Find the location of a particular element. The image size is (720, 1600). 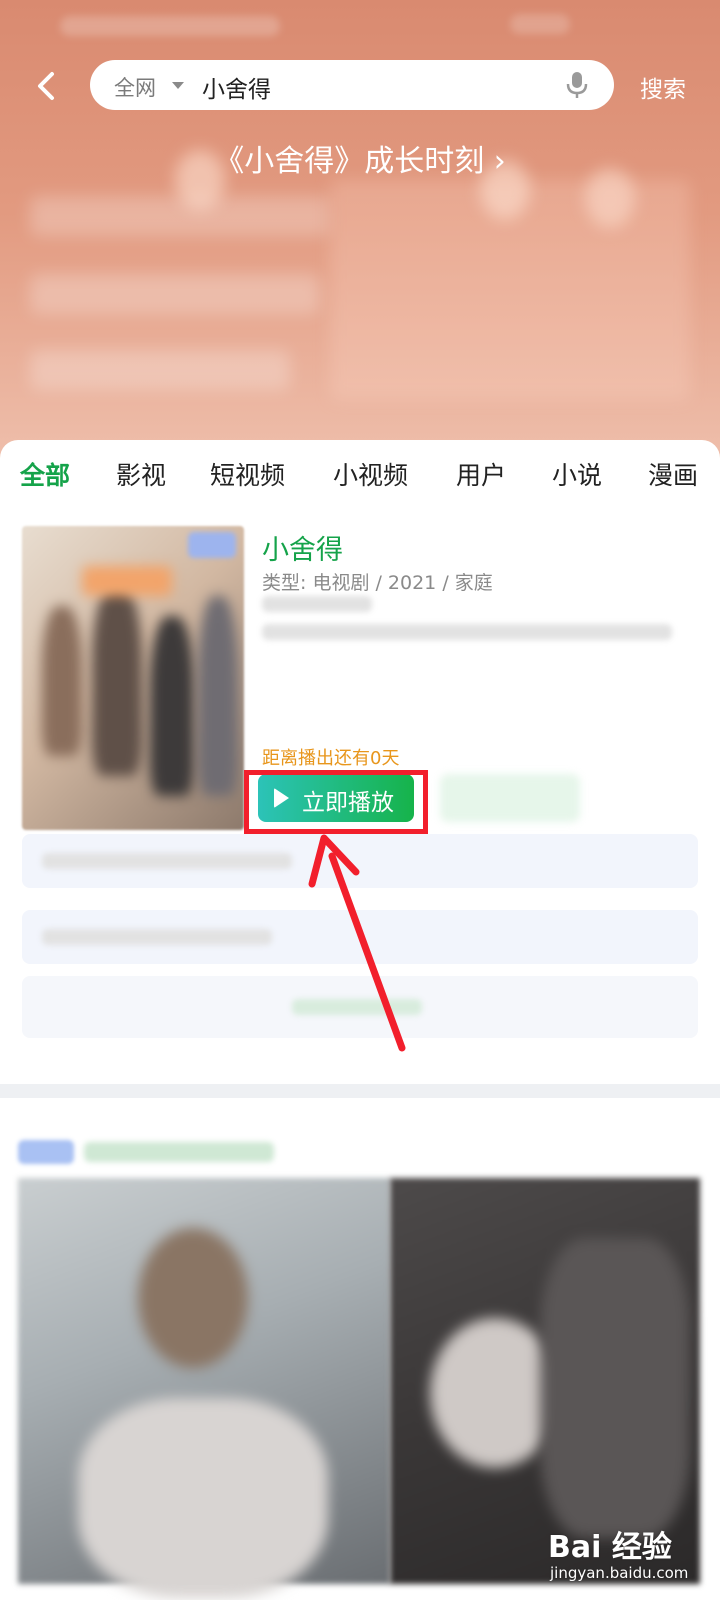

tab-comics: 漫画 is located at coordinates (673, 474).